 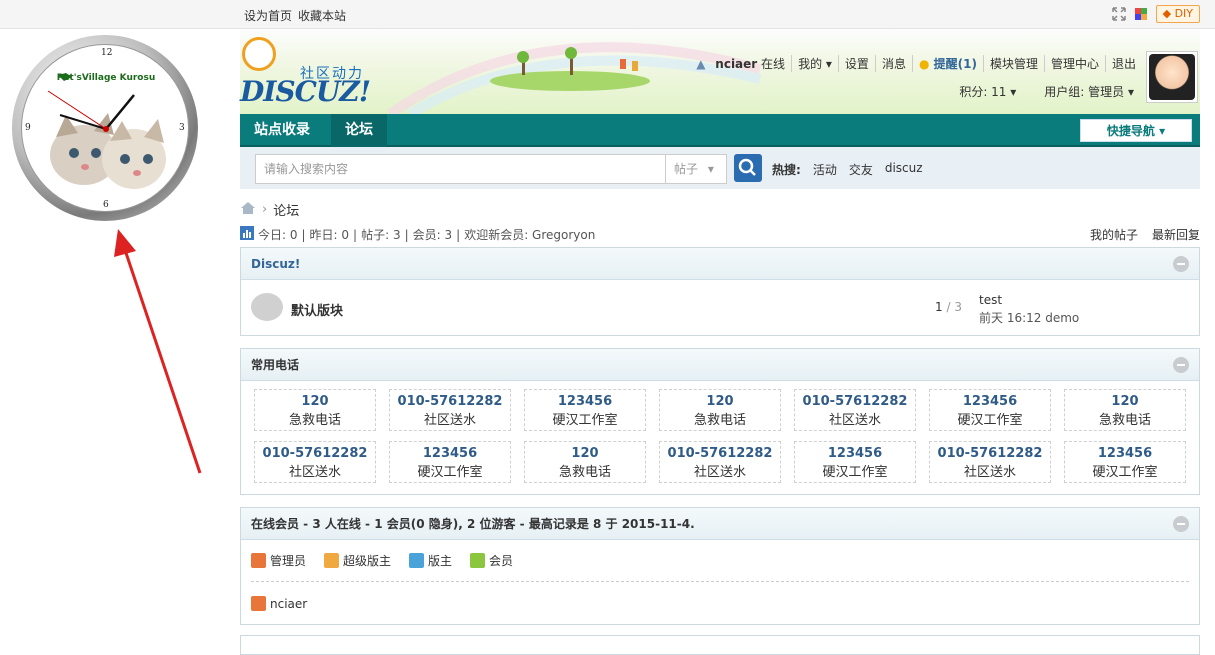 What do you see at coordinates (359, 130) in the screenshot?
I see `nav-forum: 论坛` at bounding box center [359, 130].